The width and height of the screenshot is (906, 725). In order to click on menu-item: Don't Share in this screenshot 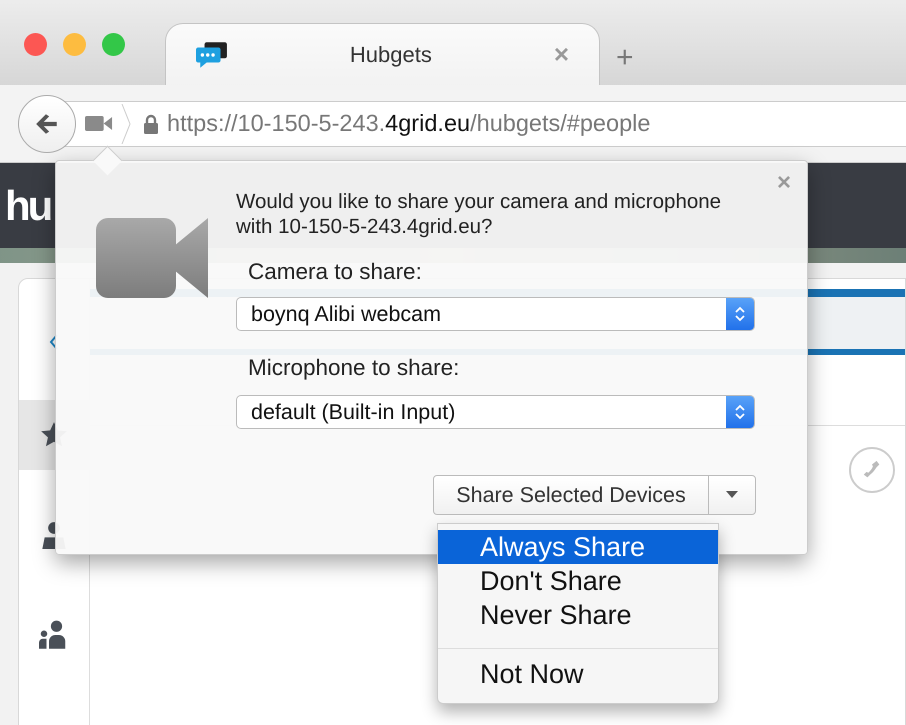, I will do `click(578, 581)`.